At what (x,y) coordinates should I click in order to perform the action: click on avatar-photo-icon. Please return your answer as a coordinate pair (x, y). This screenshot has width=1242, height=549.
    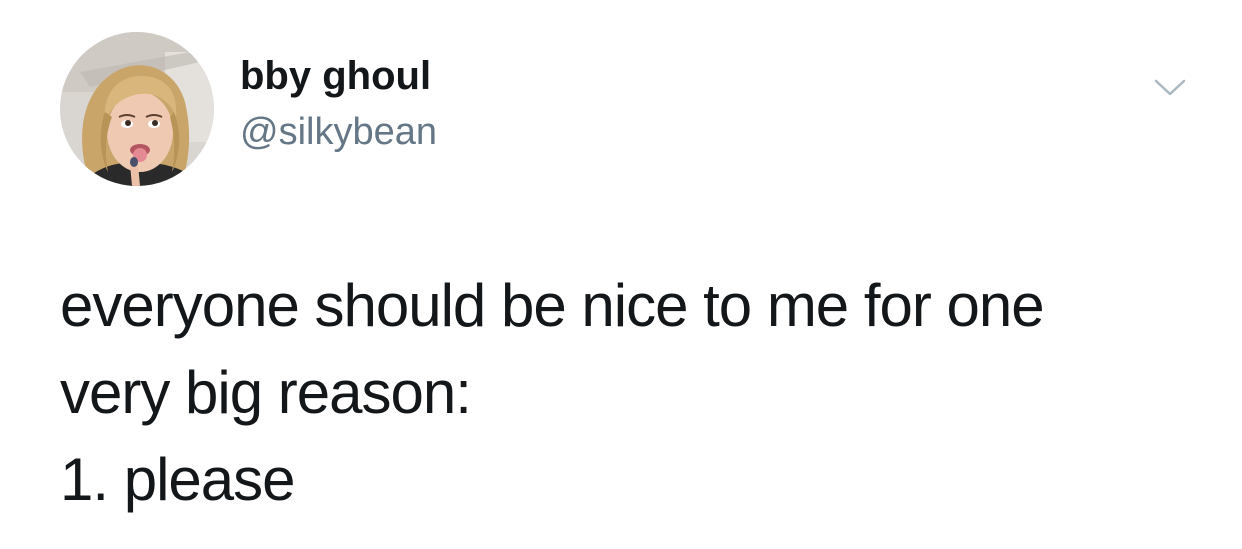
    Looking at the image, I should click on (137, 109).